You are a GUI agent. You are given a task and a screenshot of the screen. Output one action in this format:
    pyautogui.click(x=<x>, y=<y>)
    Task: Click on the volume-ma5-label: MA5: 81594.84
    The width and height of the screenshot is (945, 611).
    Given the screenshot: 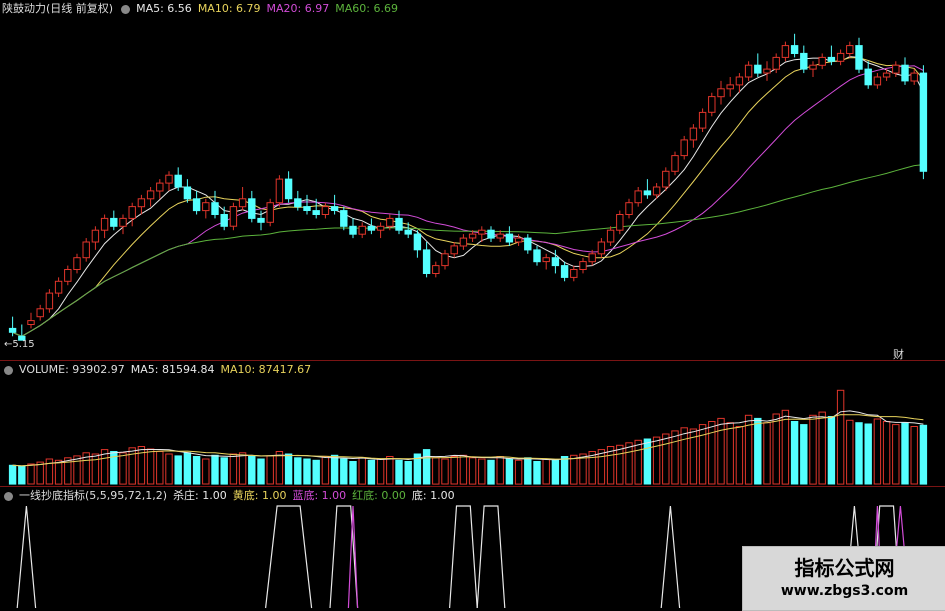 What is the action you would take?
    pyautogui.click(x=172, y=369)
    